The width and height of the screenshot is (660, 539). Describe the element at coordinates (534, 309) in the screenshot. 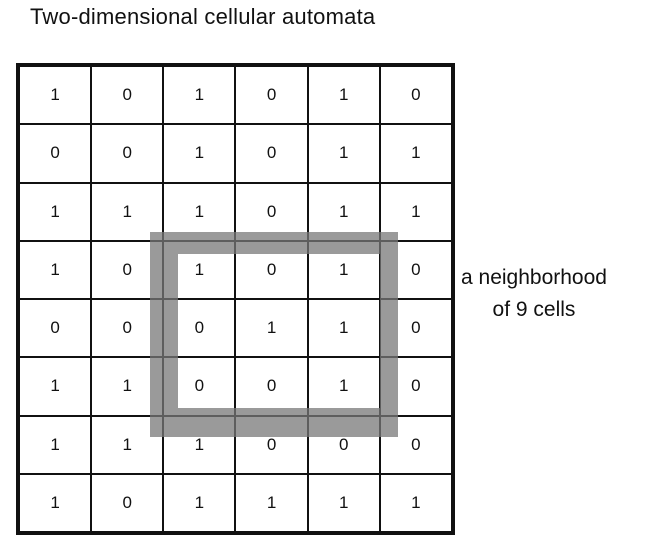

I see `neighborhood-label-line2: of 9 cells` at that location.